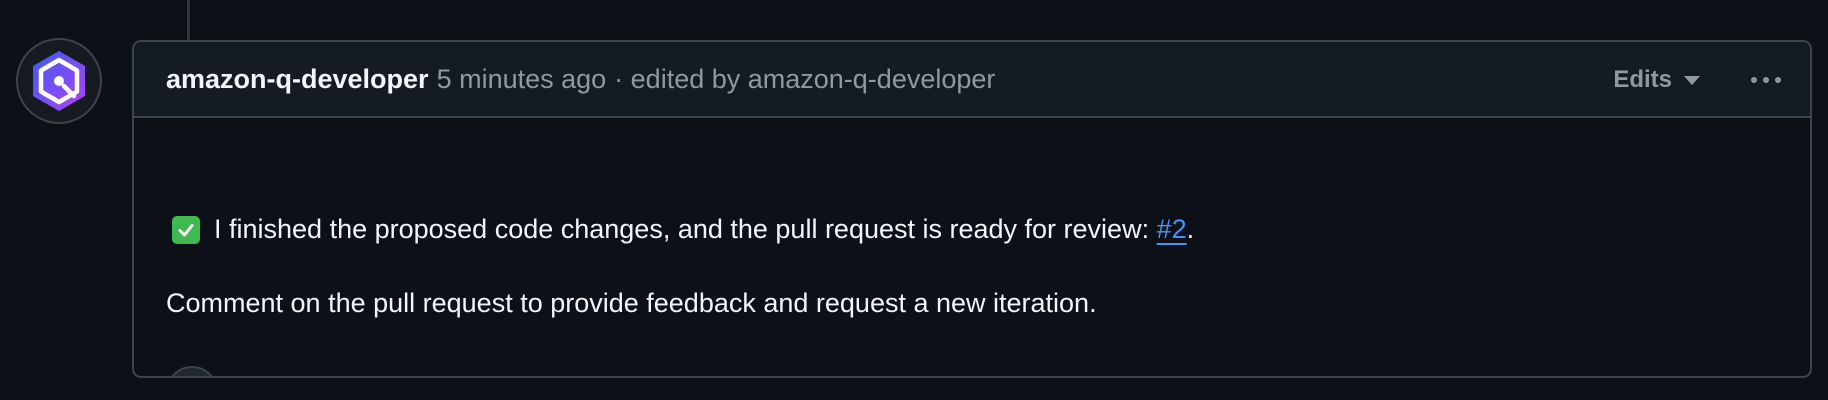 This screenshot has width=1828, height=400. Describe the element at coordinates (186, 229) in the screenshot. I see `check-box-icon` at that location.